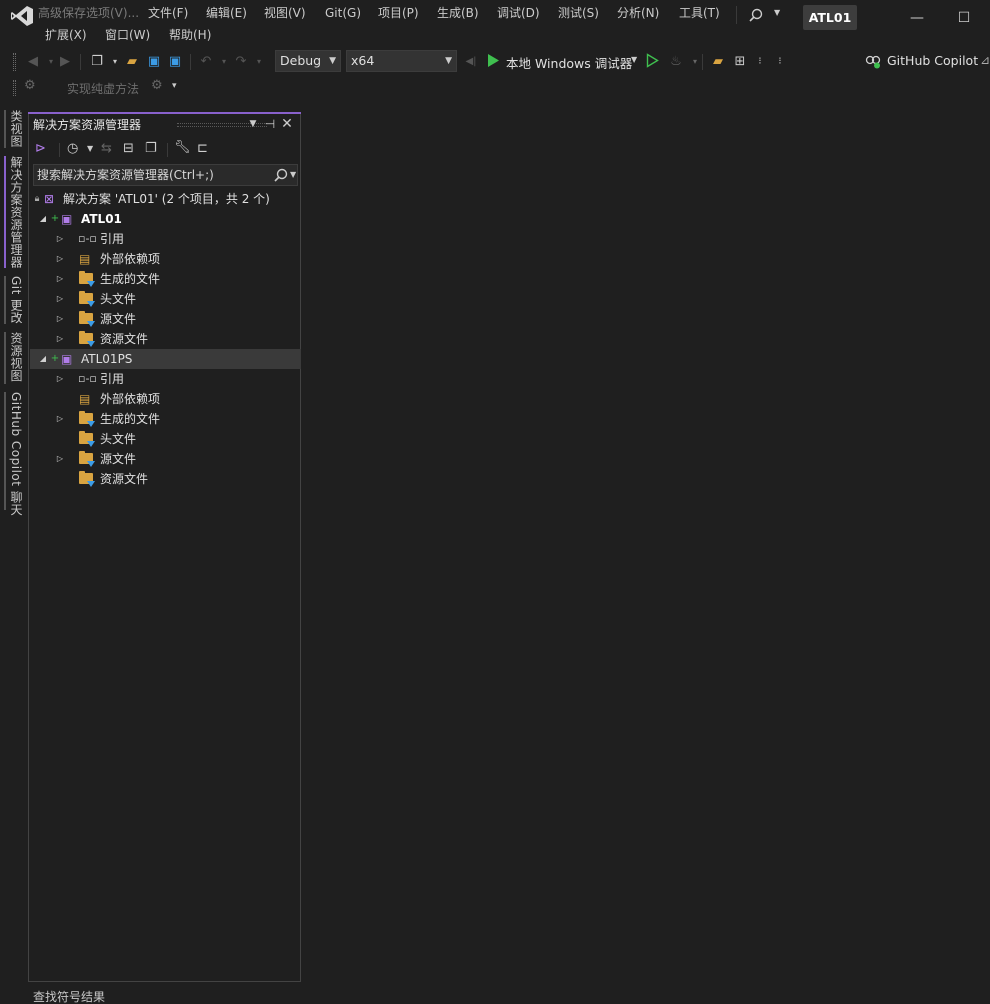  I want to click on show-all-files-icon: ❐, so click(151, 148).